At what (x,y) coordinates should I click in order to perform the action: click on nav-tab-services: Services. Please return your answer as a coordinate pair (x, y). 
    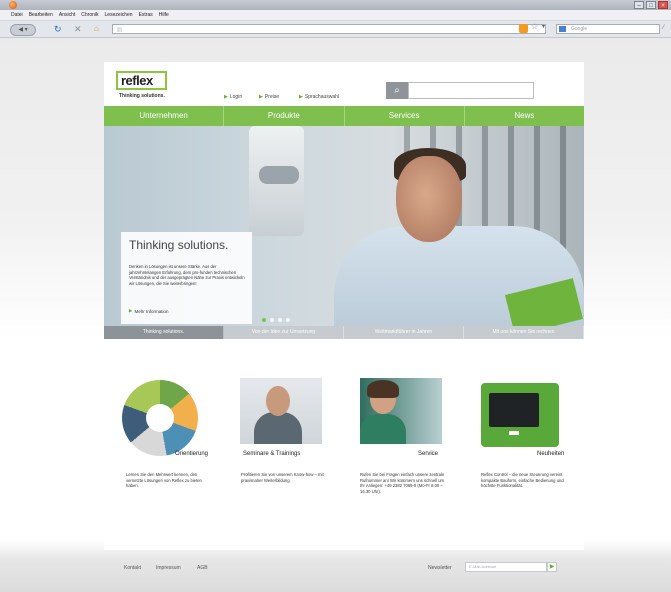
    Looking at the image, I should click on (405, 116).